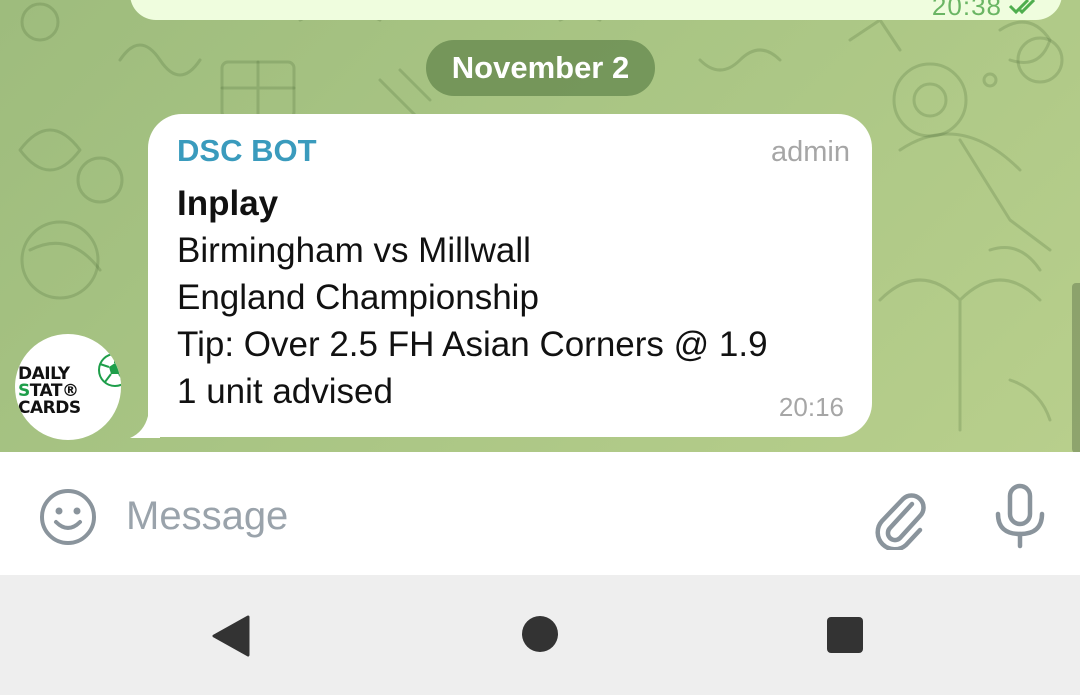  I want to click on previous-message-time: 20:38, so click(966, 10).